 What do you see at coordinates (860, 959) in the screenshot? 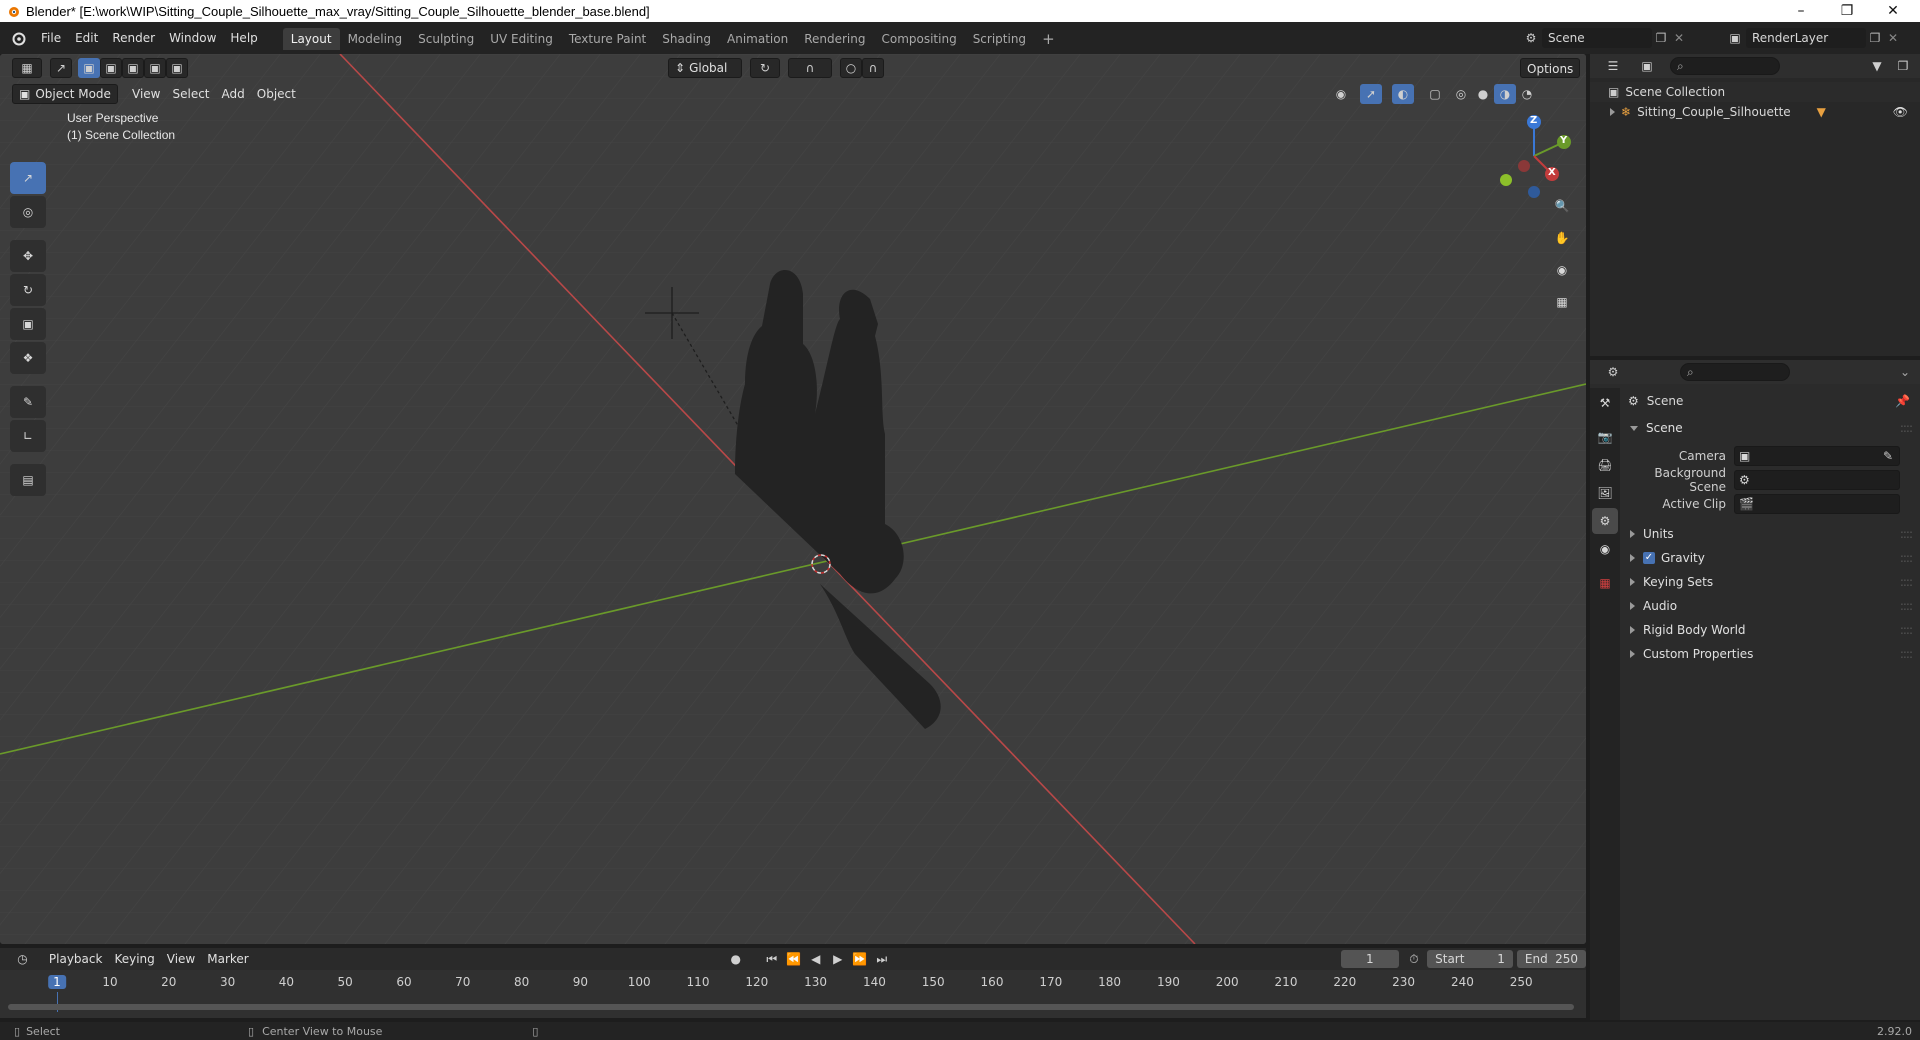
I see `jump-keyframe-forward-icon: ⏩` at bounding box center [860, 959].